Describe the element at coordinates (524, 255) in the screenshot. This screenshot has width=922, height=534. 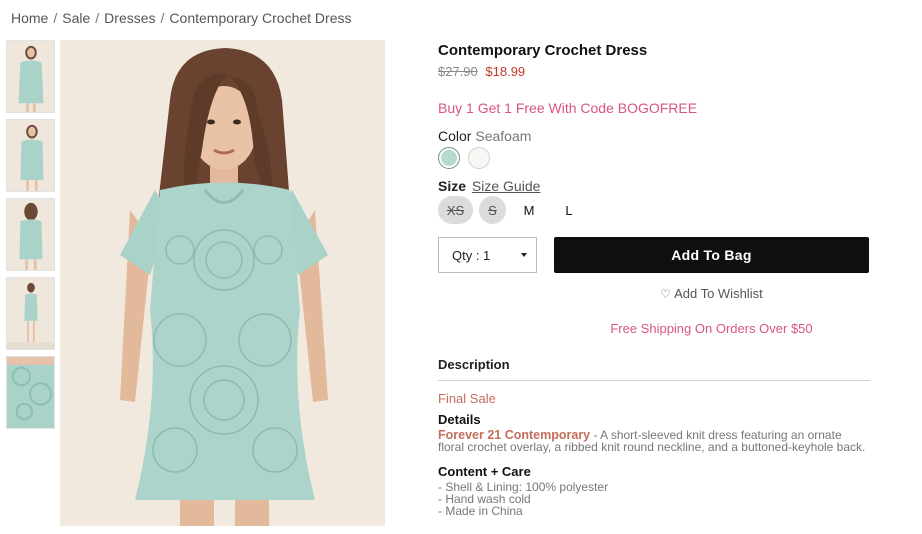
I see `caret-down-icon` at that location.